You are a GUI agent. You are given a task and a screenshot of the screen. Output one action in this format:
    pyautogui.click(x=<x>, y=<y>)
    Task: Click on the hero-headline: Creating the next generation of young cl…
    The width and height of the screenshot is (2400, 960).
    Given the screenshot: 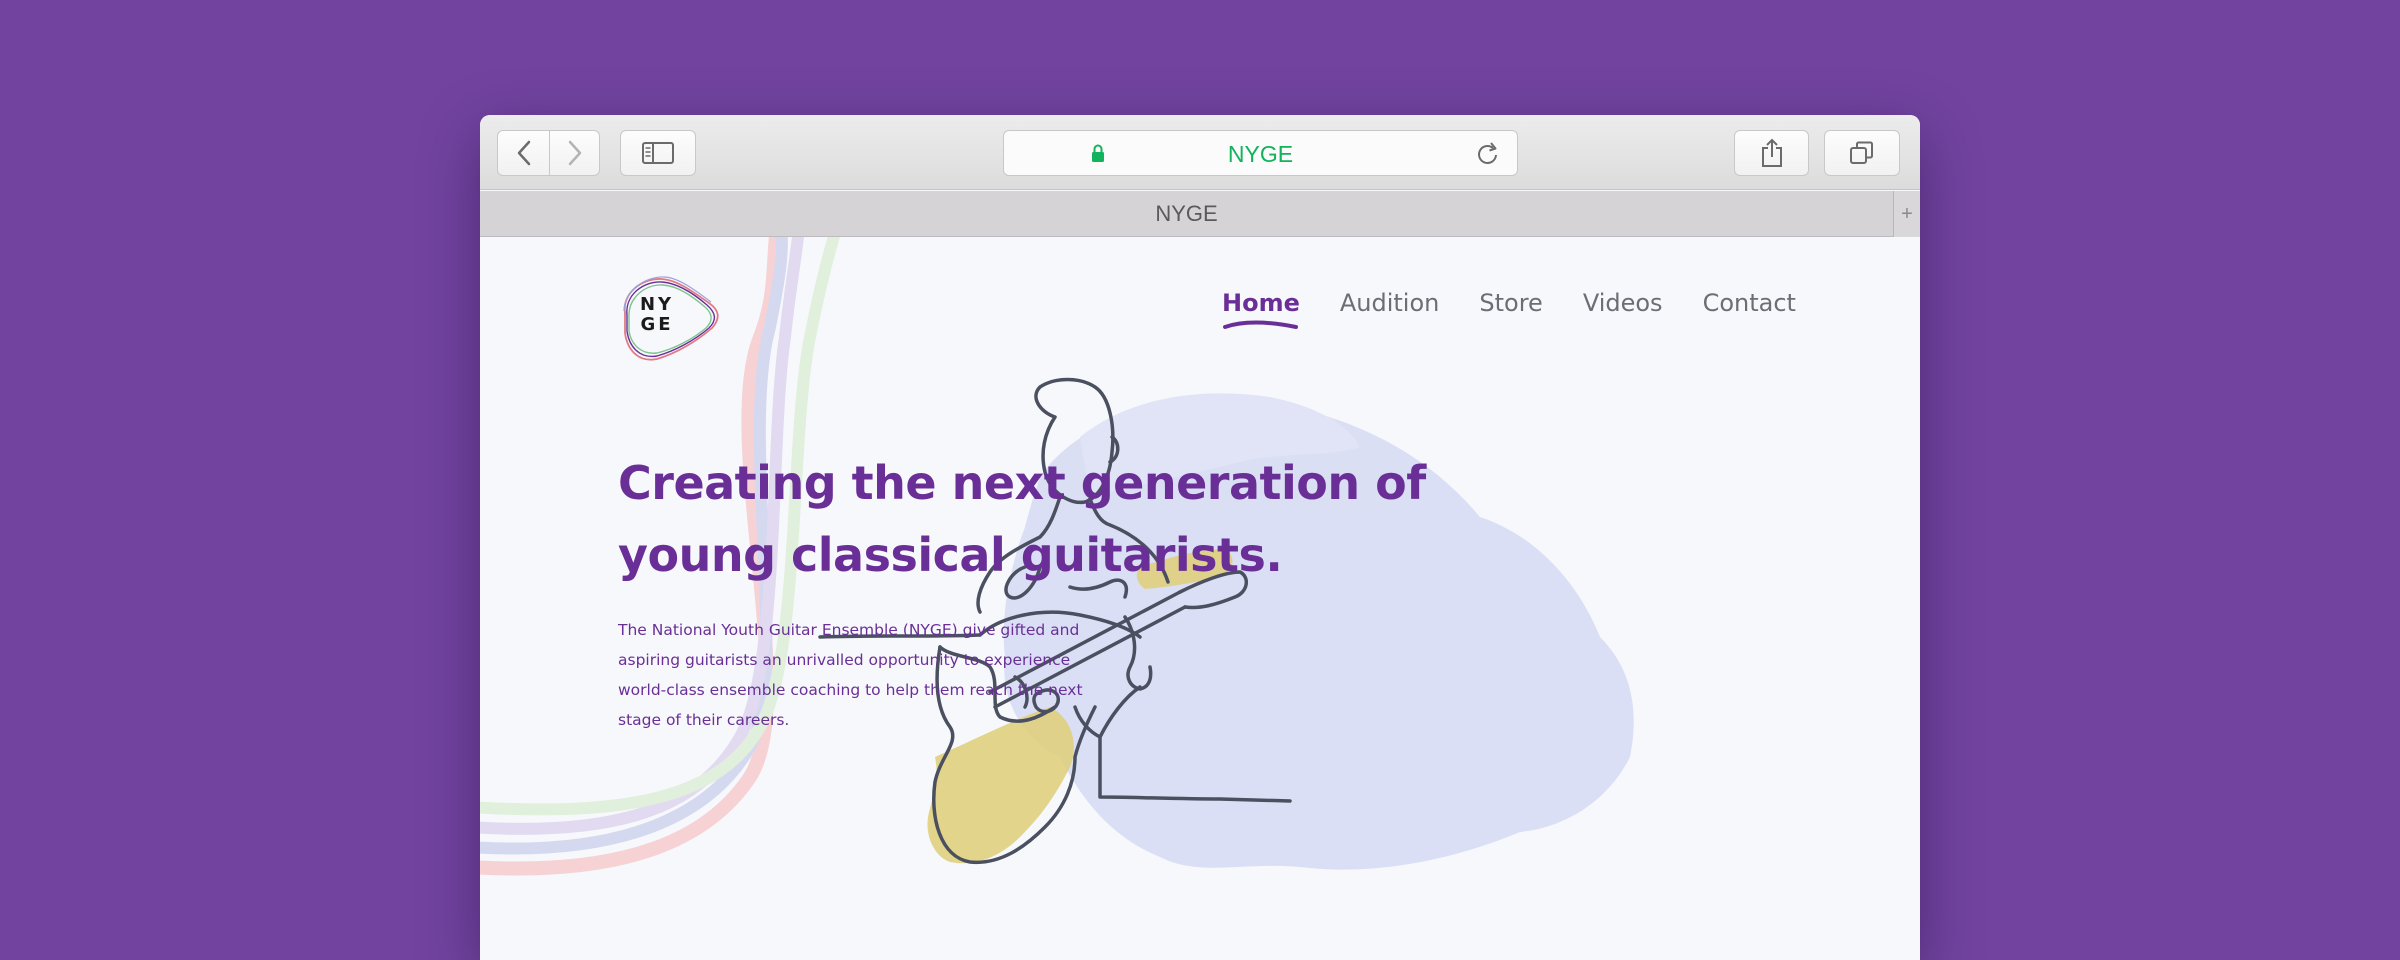 What is the action you would take?
    pyautogui.click(x=1022, y=519)
    